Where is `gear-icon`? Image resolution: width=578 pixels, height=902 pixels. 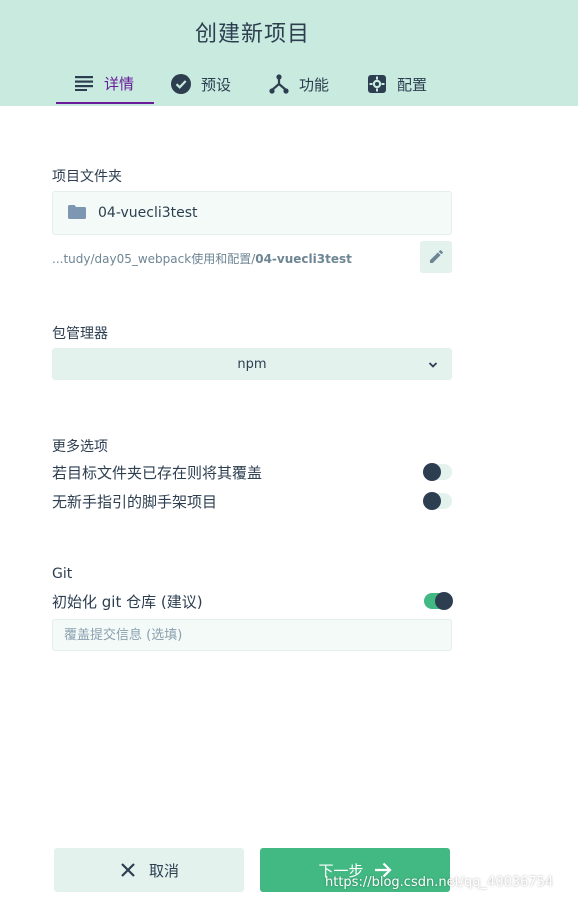 gear-icon is located at coordinates (377, 84).